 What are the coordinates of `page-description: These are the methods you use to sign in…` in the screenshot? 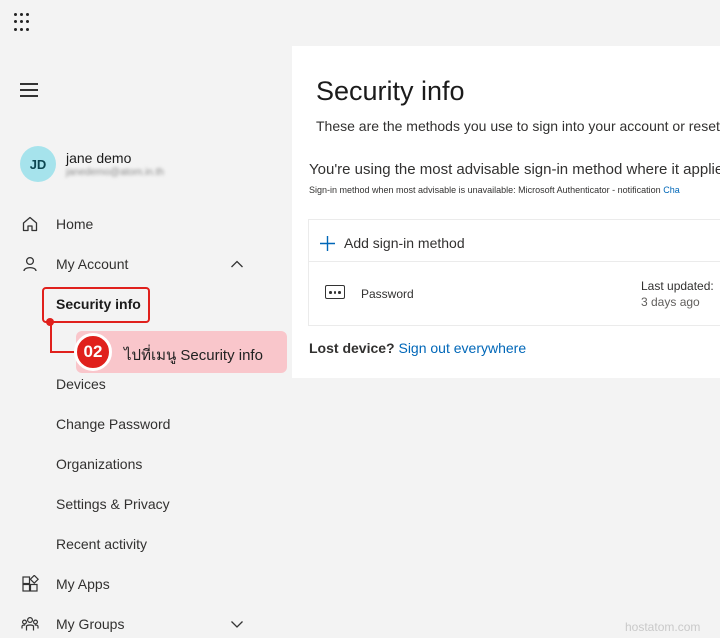 It's located at (518, 126).